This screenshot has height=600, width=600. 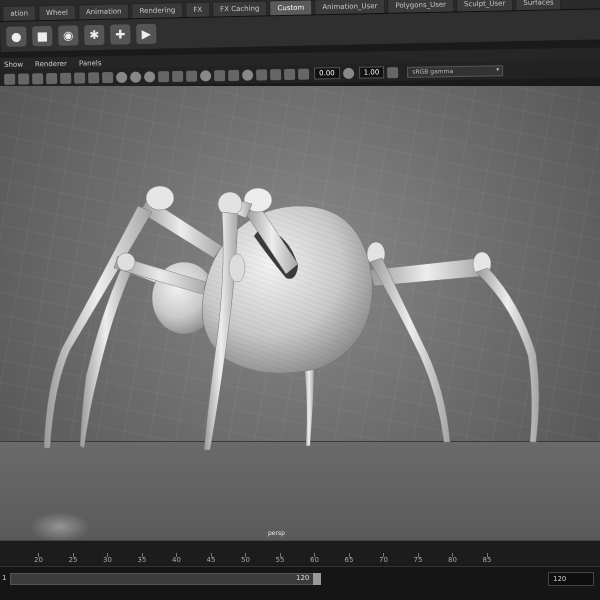 What do you see at coordinates (150, 76) in the screenshot?
I see `wireframe-on-shaded-icon` at bounding box center [150, 76].